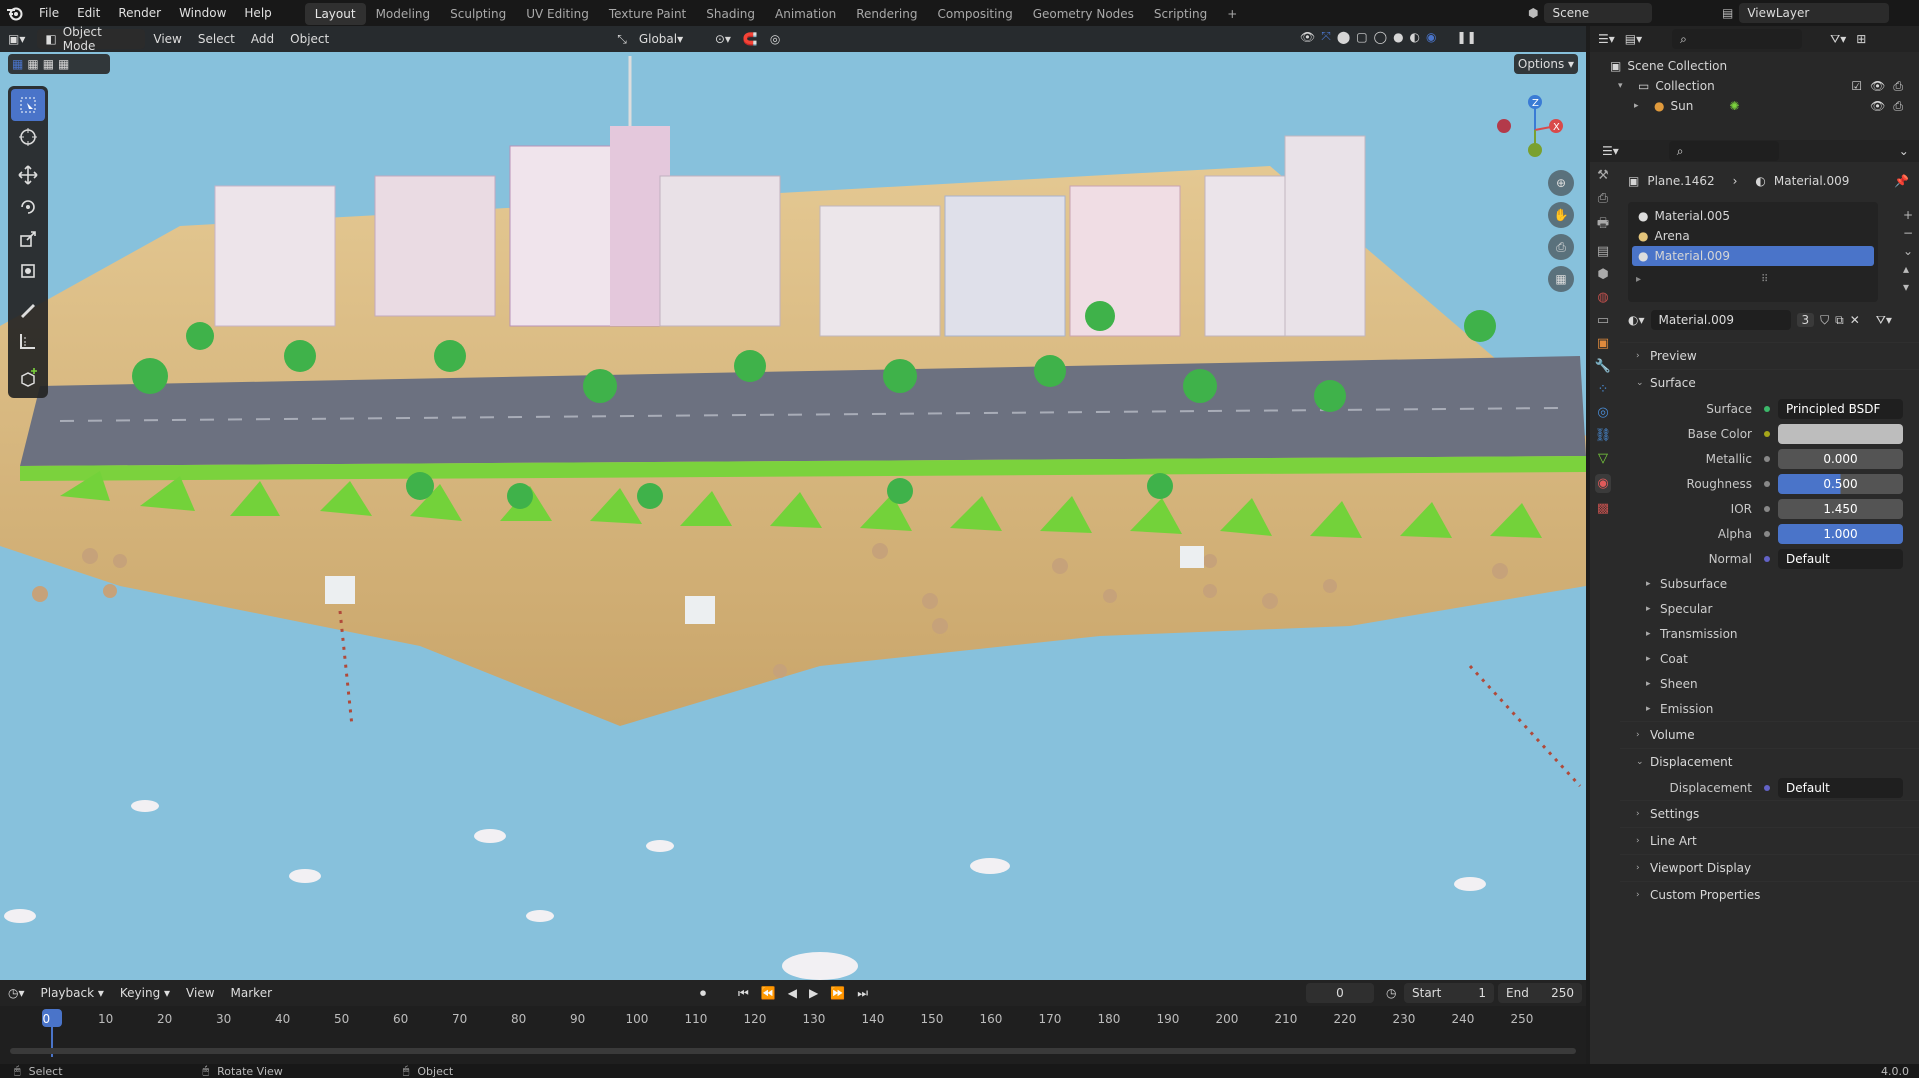 This screenshot has width=1919, height=1078. I want to click on view-layer-tab-icon: ▤, so click(1603, 251).